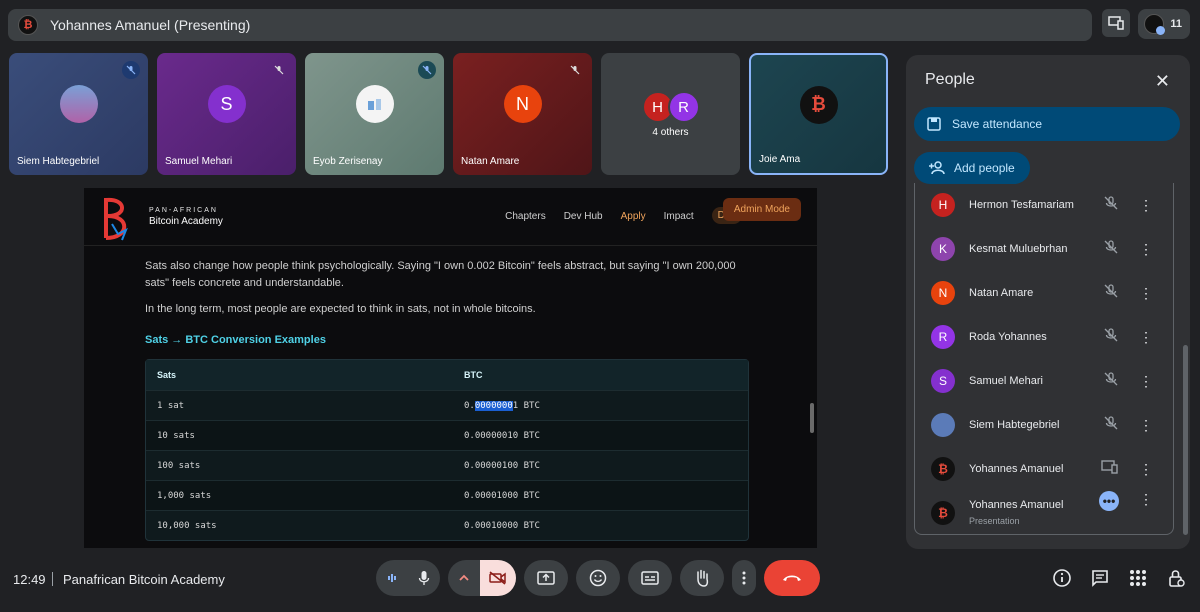 This screenshot has height=612, width=1200. What do you see at coordinates (1044, 205) in the screenshot?
I see `participant-row: H Hermon Tesfamariam ⋮` at bounding box center [1044, 205].